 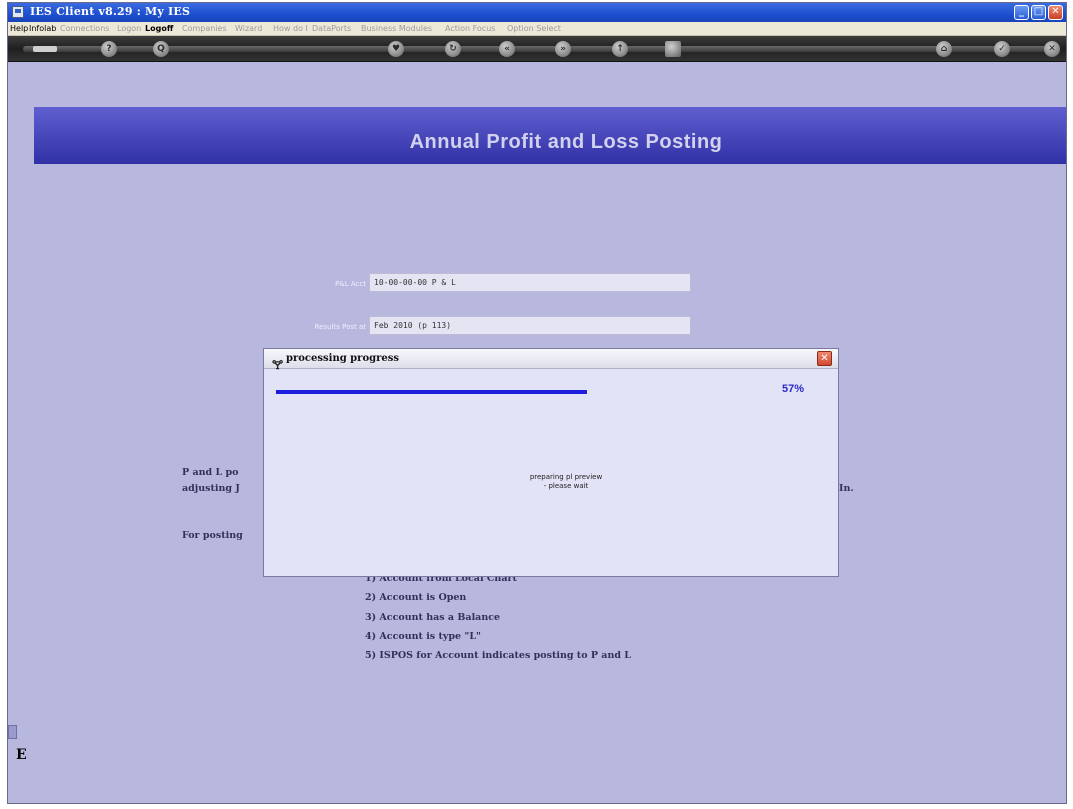 What do you see at coordinates (824, 358) in the screenshot?
I see `dialog-close-button: ✕` at bounding box center [824, 358].